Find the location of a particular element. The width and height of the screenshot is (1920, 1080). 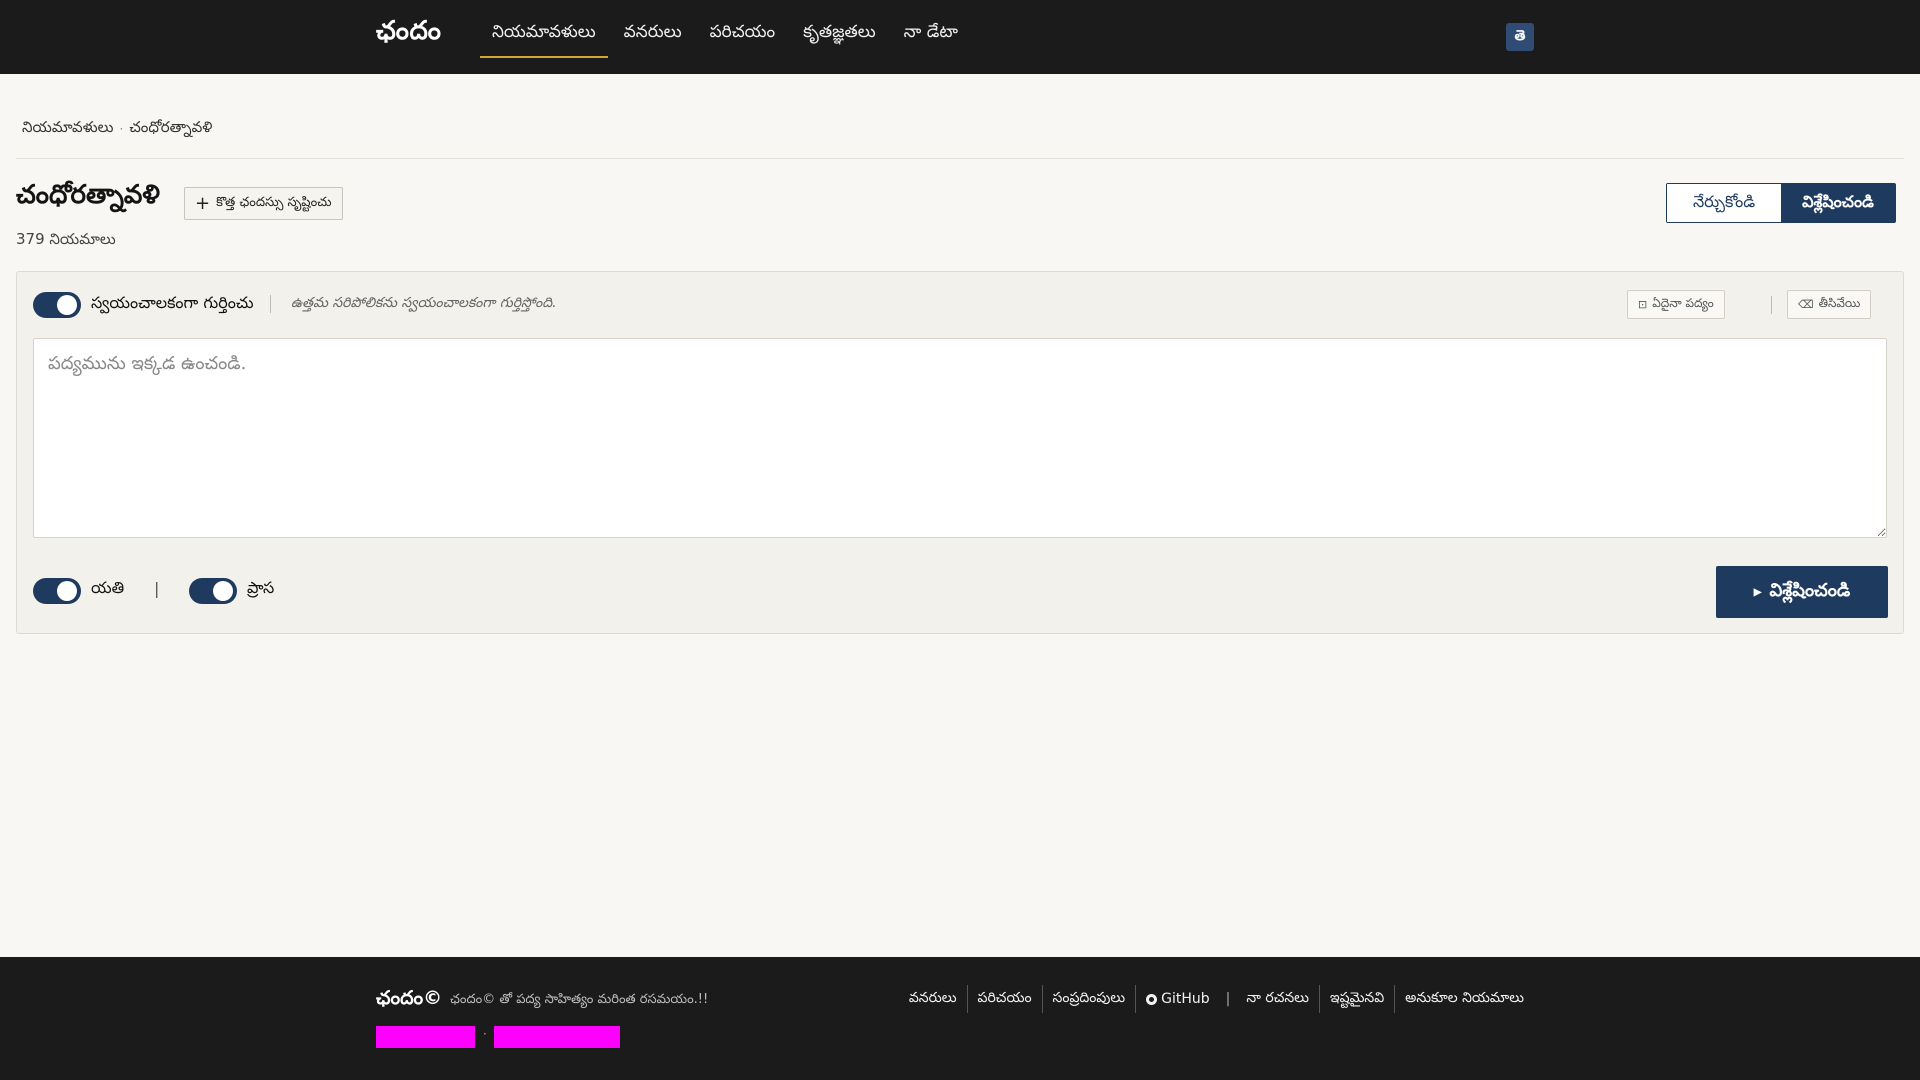

clear-label: తీసివేయి is located at coordinates (1839, 303).